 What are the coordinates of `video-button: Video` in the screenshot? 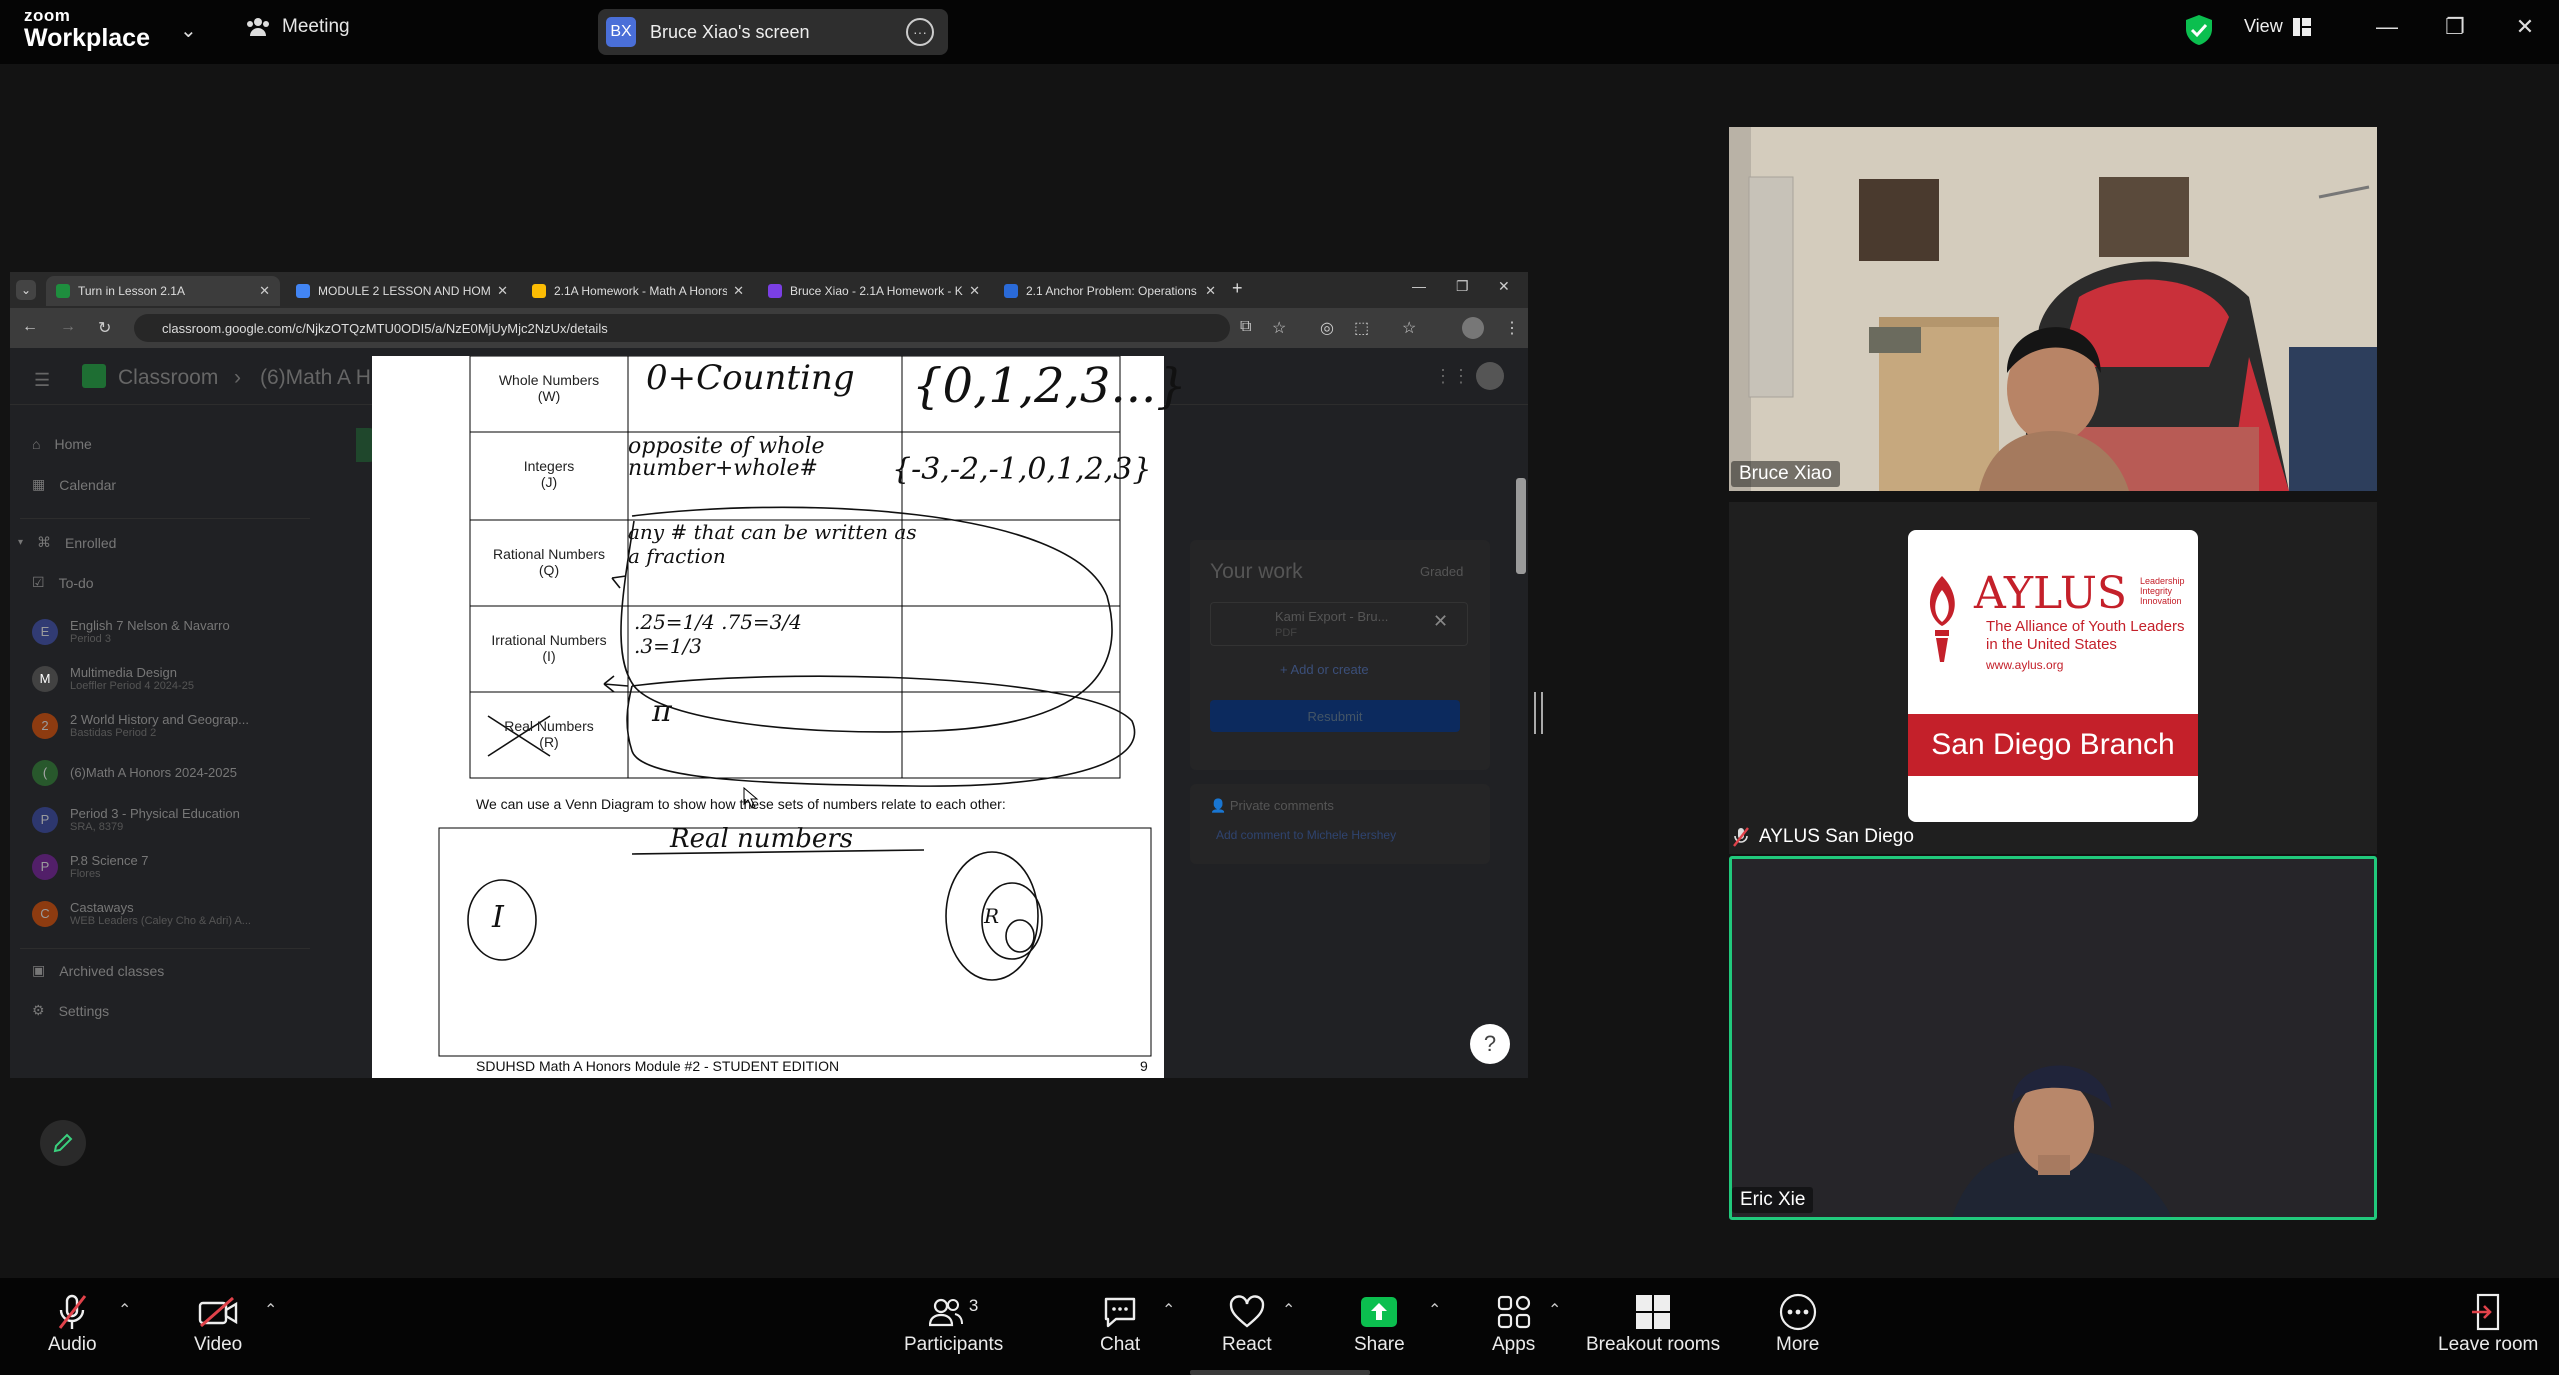 It's located at (218, 1323).